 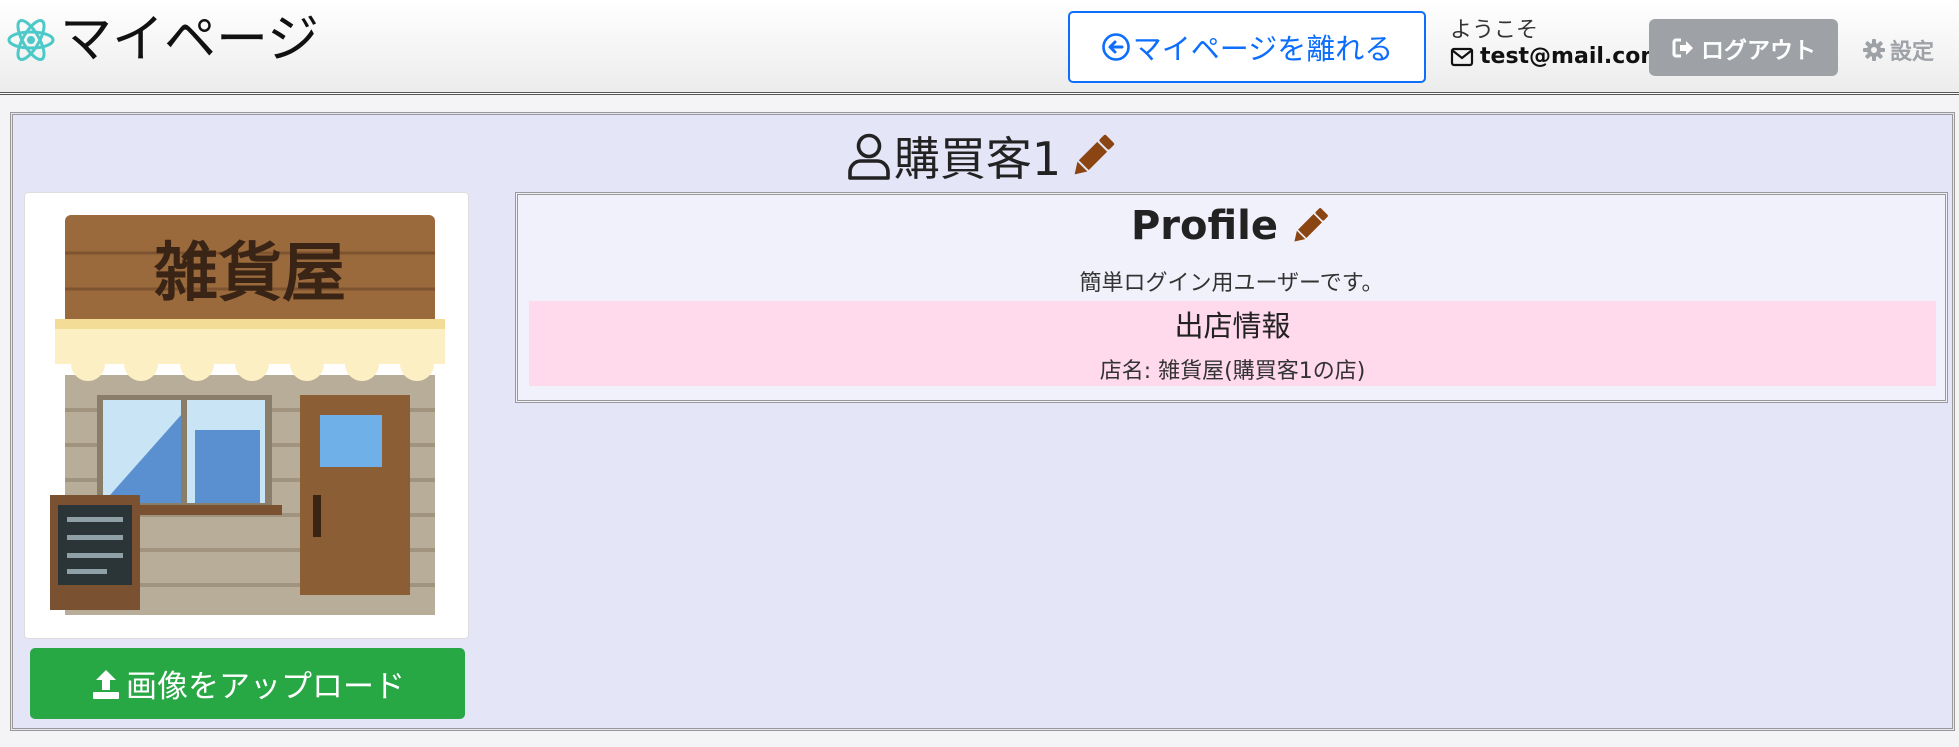 I want to click on profile-description: 簡単ログイン用ユーザーです。, so click(x=1231, y=283).